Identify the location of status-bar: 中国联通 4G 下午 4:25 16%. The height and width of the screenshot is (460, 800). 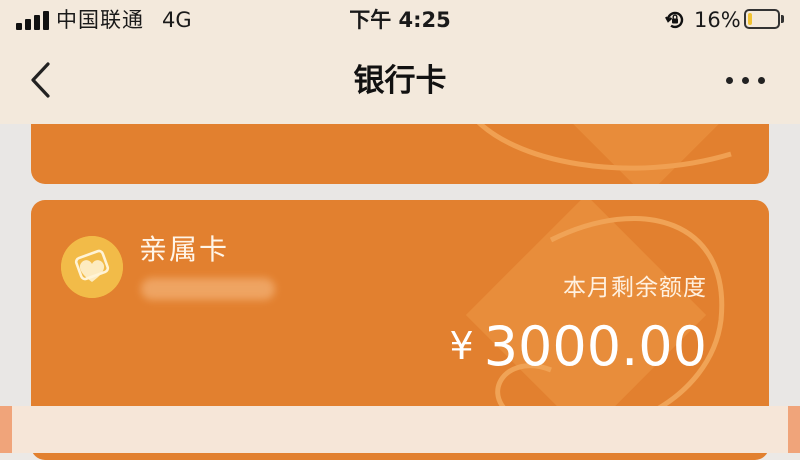
(400, 20).